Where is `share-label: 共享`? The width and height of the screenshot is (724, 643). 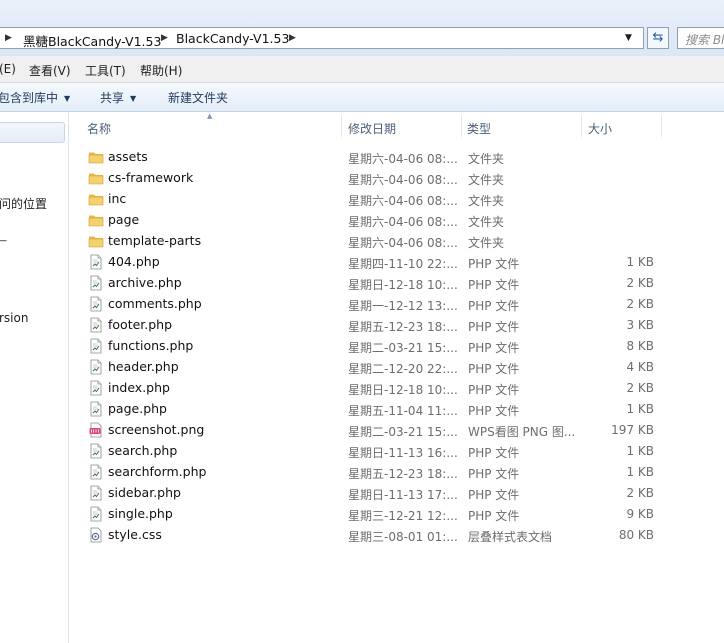
share-label: 共享 is located at coordinates (112, 98).